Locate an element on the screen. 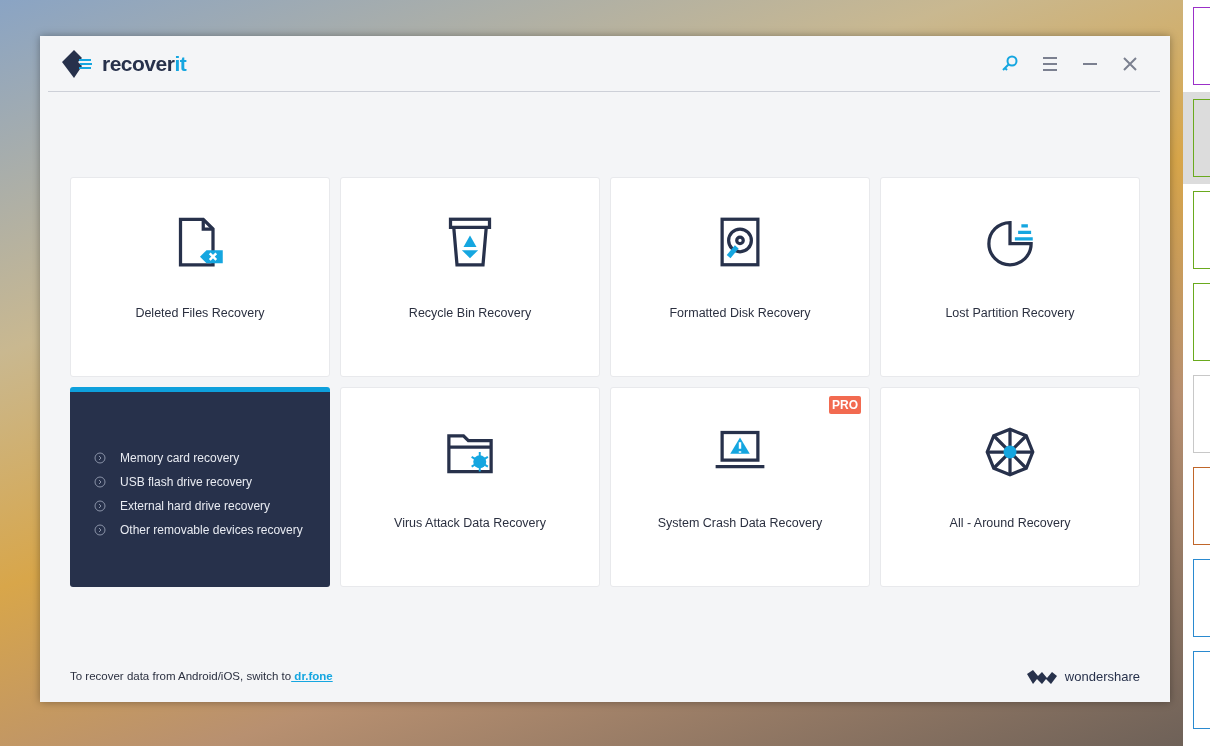 The image size is (1210, 746). recovery-option-card: Recycle Bin Recovery is located at coordinates (470, 277).